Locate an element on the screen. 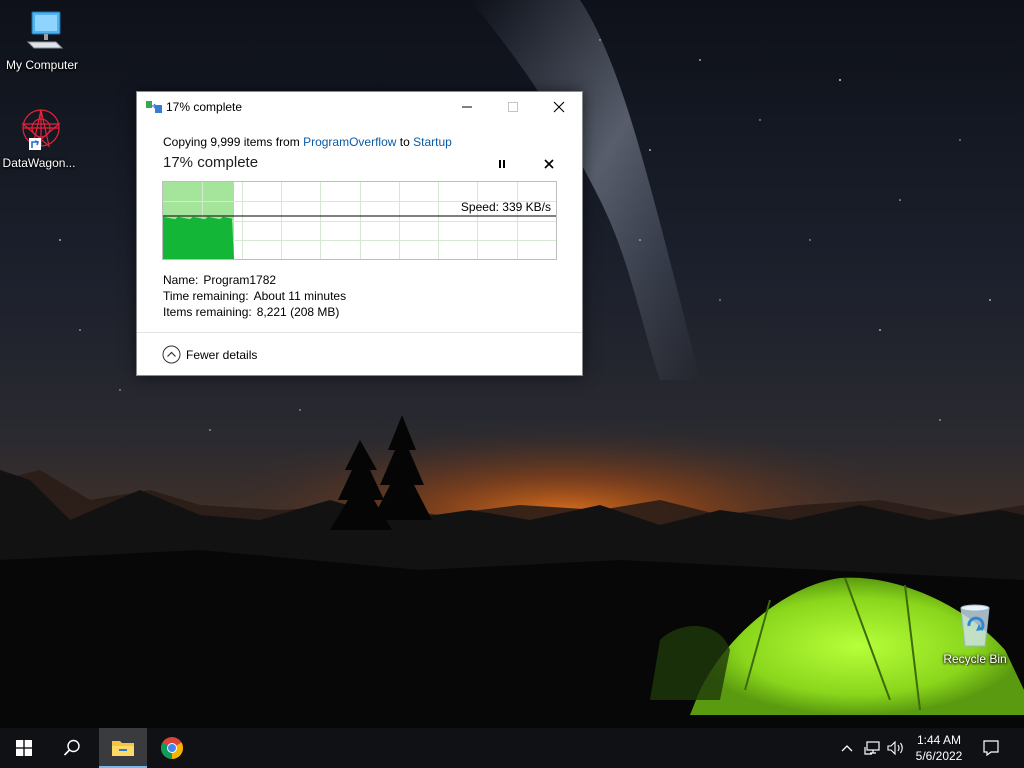  copy-connector-text: to is located at coordinates (404, 142).